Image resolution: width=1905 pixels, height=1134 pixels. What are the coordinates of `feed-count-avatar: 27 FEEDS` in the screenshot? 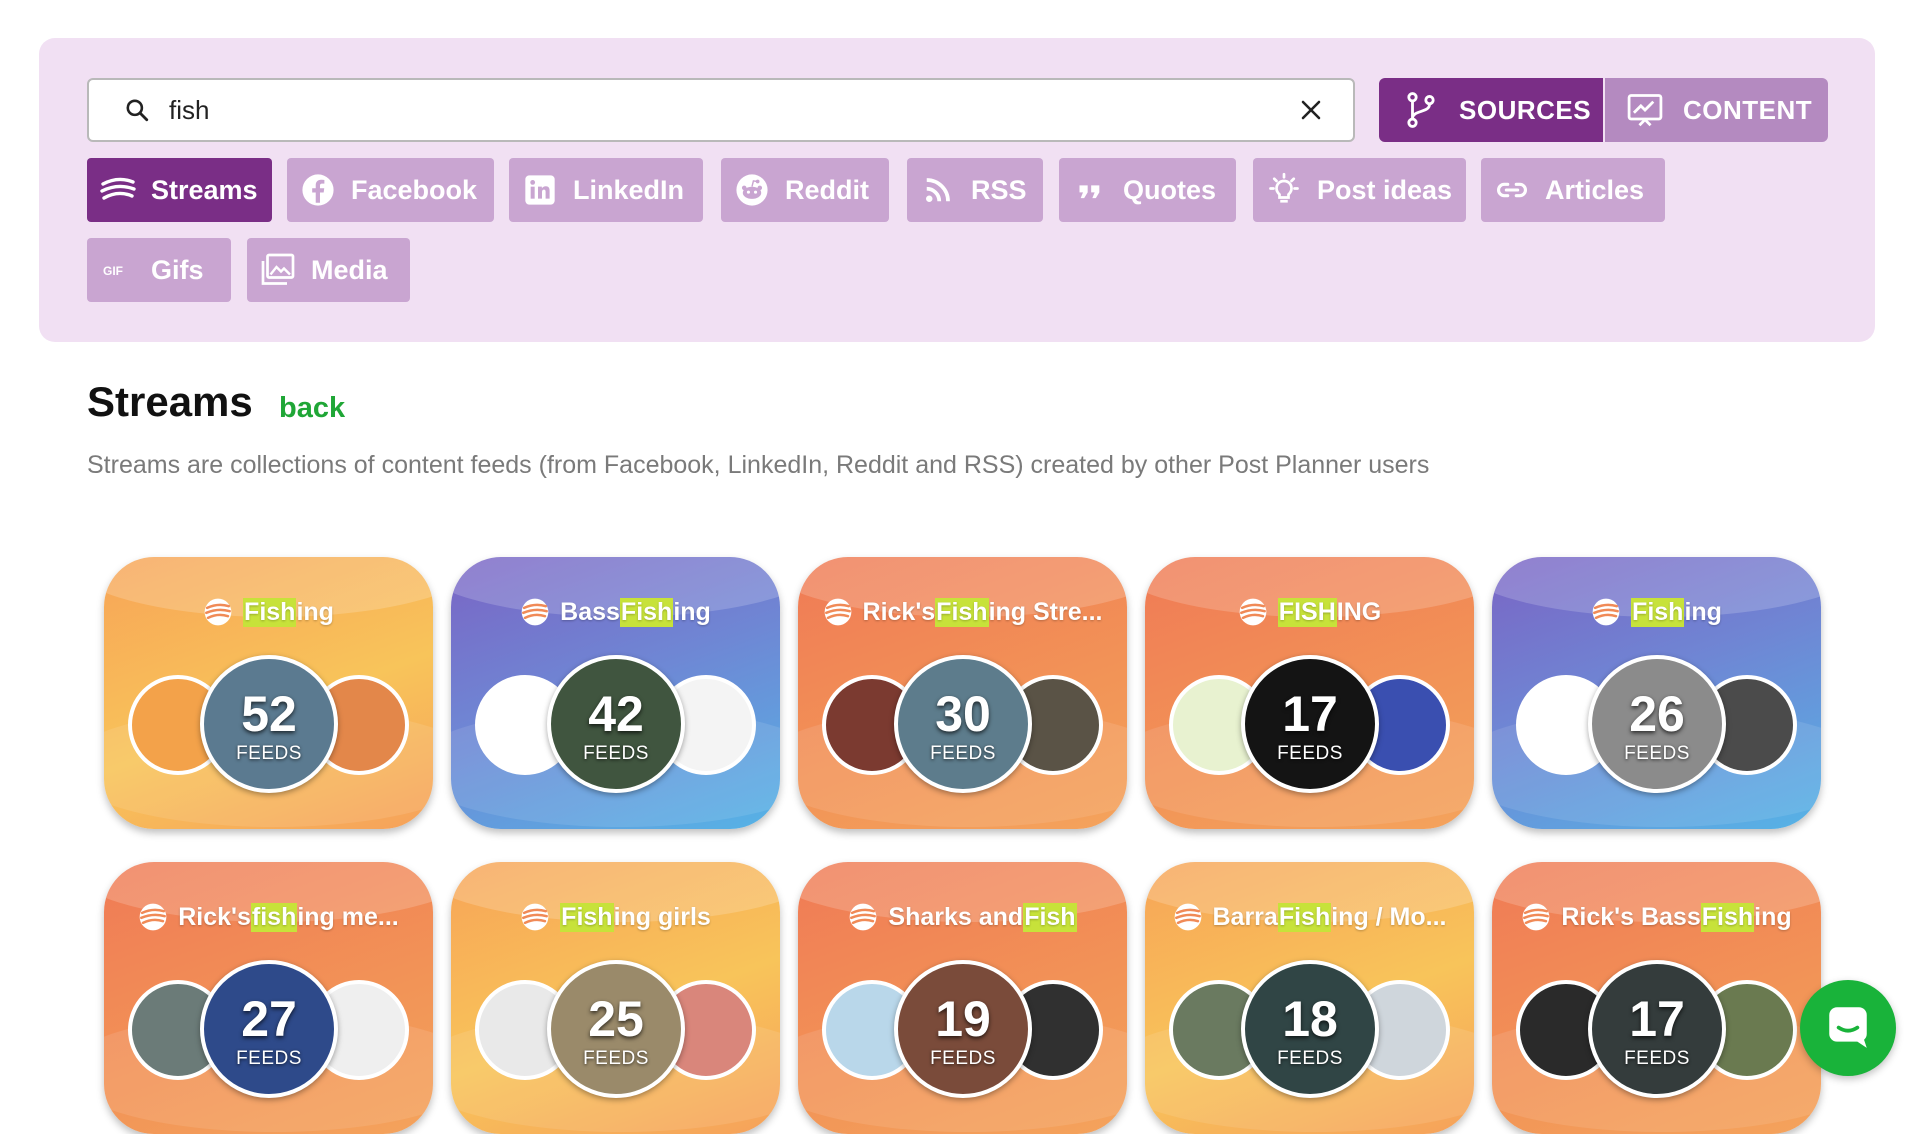 It's located at (269, 1029).